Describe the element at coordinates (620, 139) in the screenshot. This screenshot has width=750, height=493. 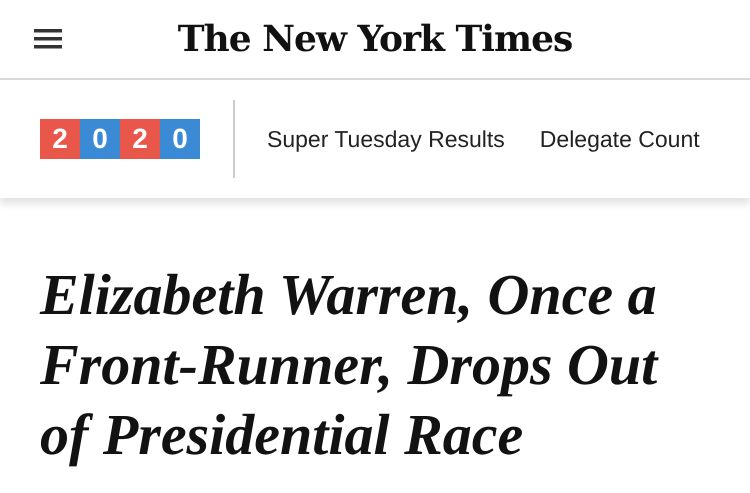
I see `nav-link: Delegate Count` at that location.